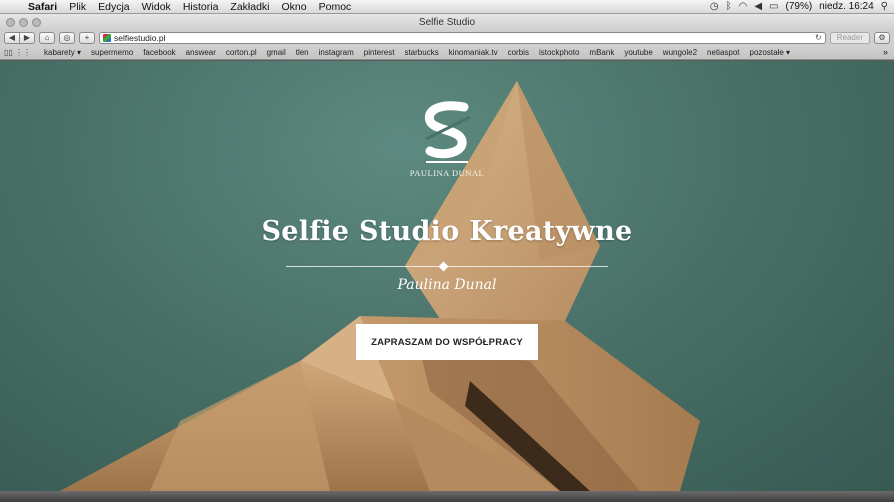  What do you see at coordinates (201, 7) in the screenshot?
I see `menu-historia: Historia` at bounding box center [201, 7].